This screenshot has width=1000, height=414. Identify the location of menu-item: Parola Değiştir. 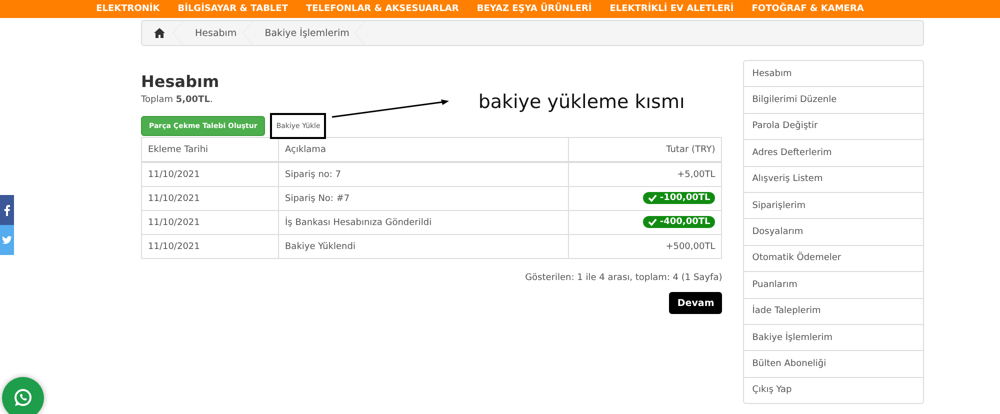
(833, 126).